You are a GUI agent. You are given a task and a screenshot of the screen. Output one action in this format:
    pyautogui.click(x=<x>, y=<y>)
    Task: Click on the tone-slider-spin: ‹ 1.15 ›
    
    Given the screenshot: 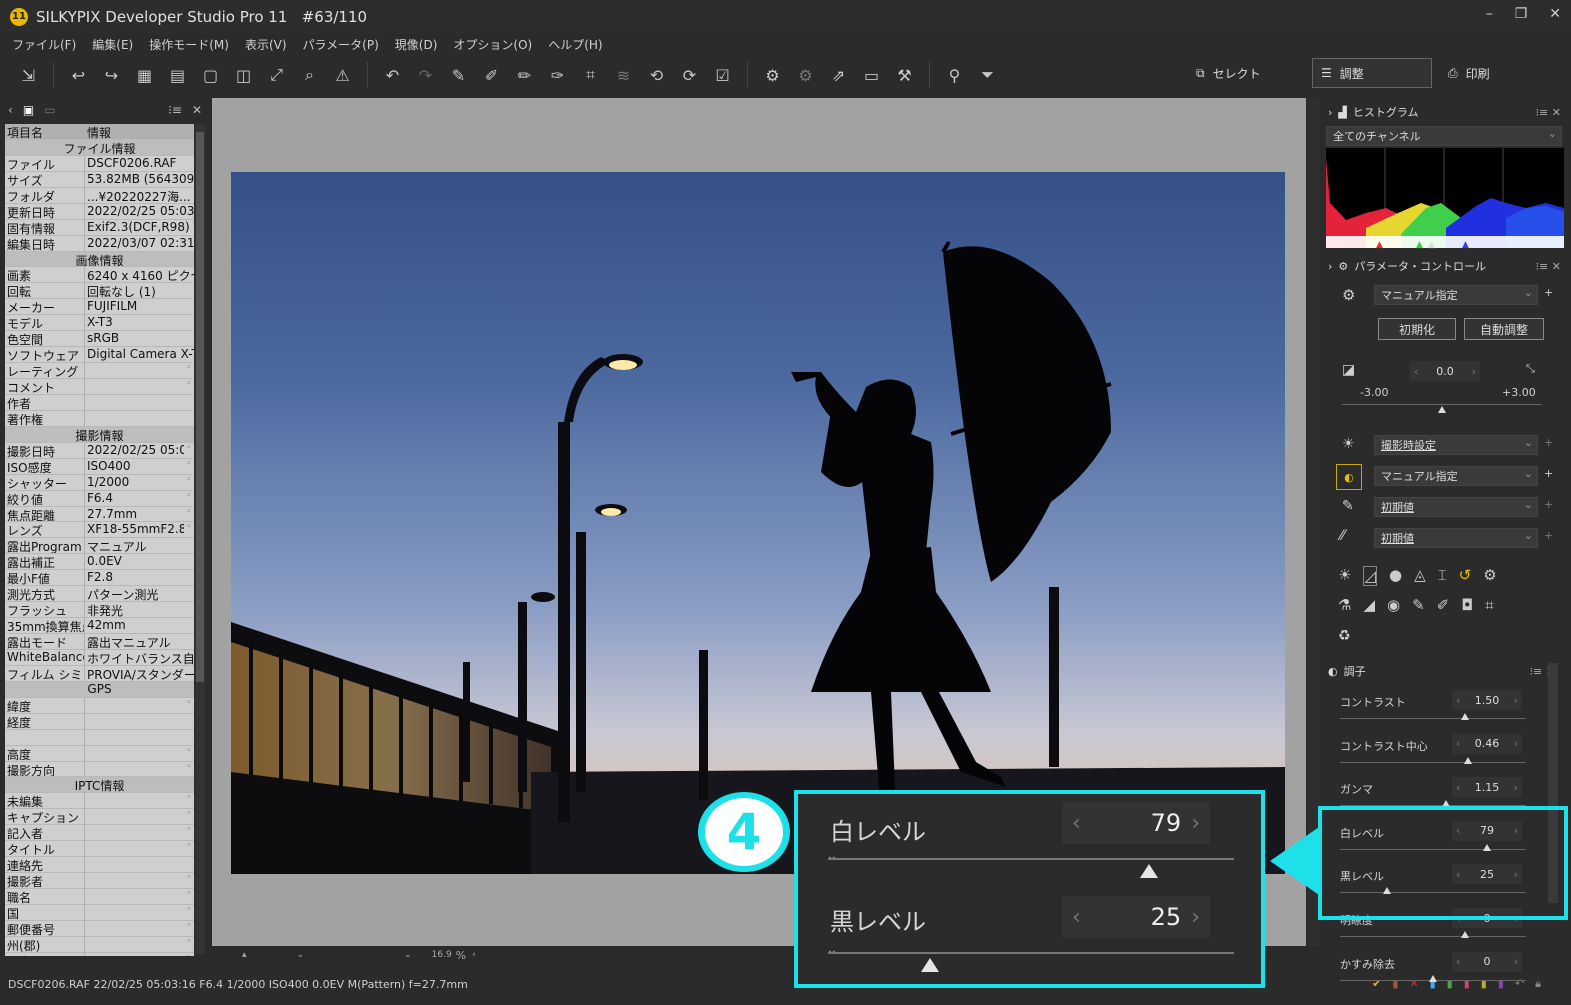 What is the action you would take?
    pyautogui.click(x=1487, y=787)
    